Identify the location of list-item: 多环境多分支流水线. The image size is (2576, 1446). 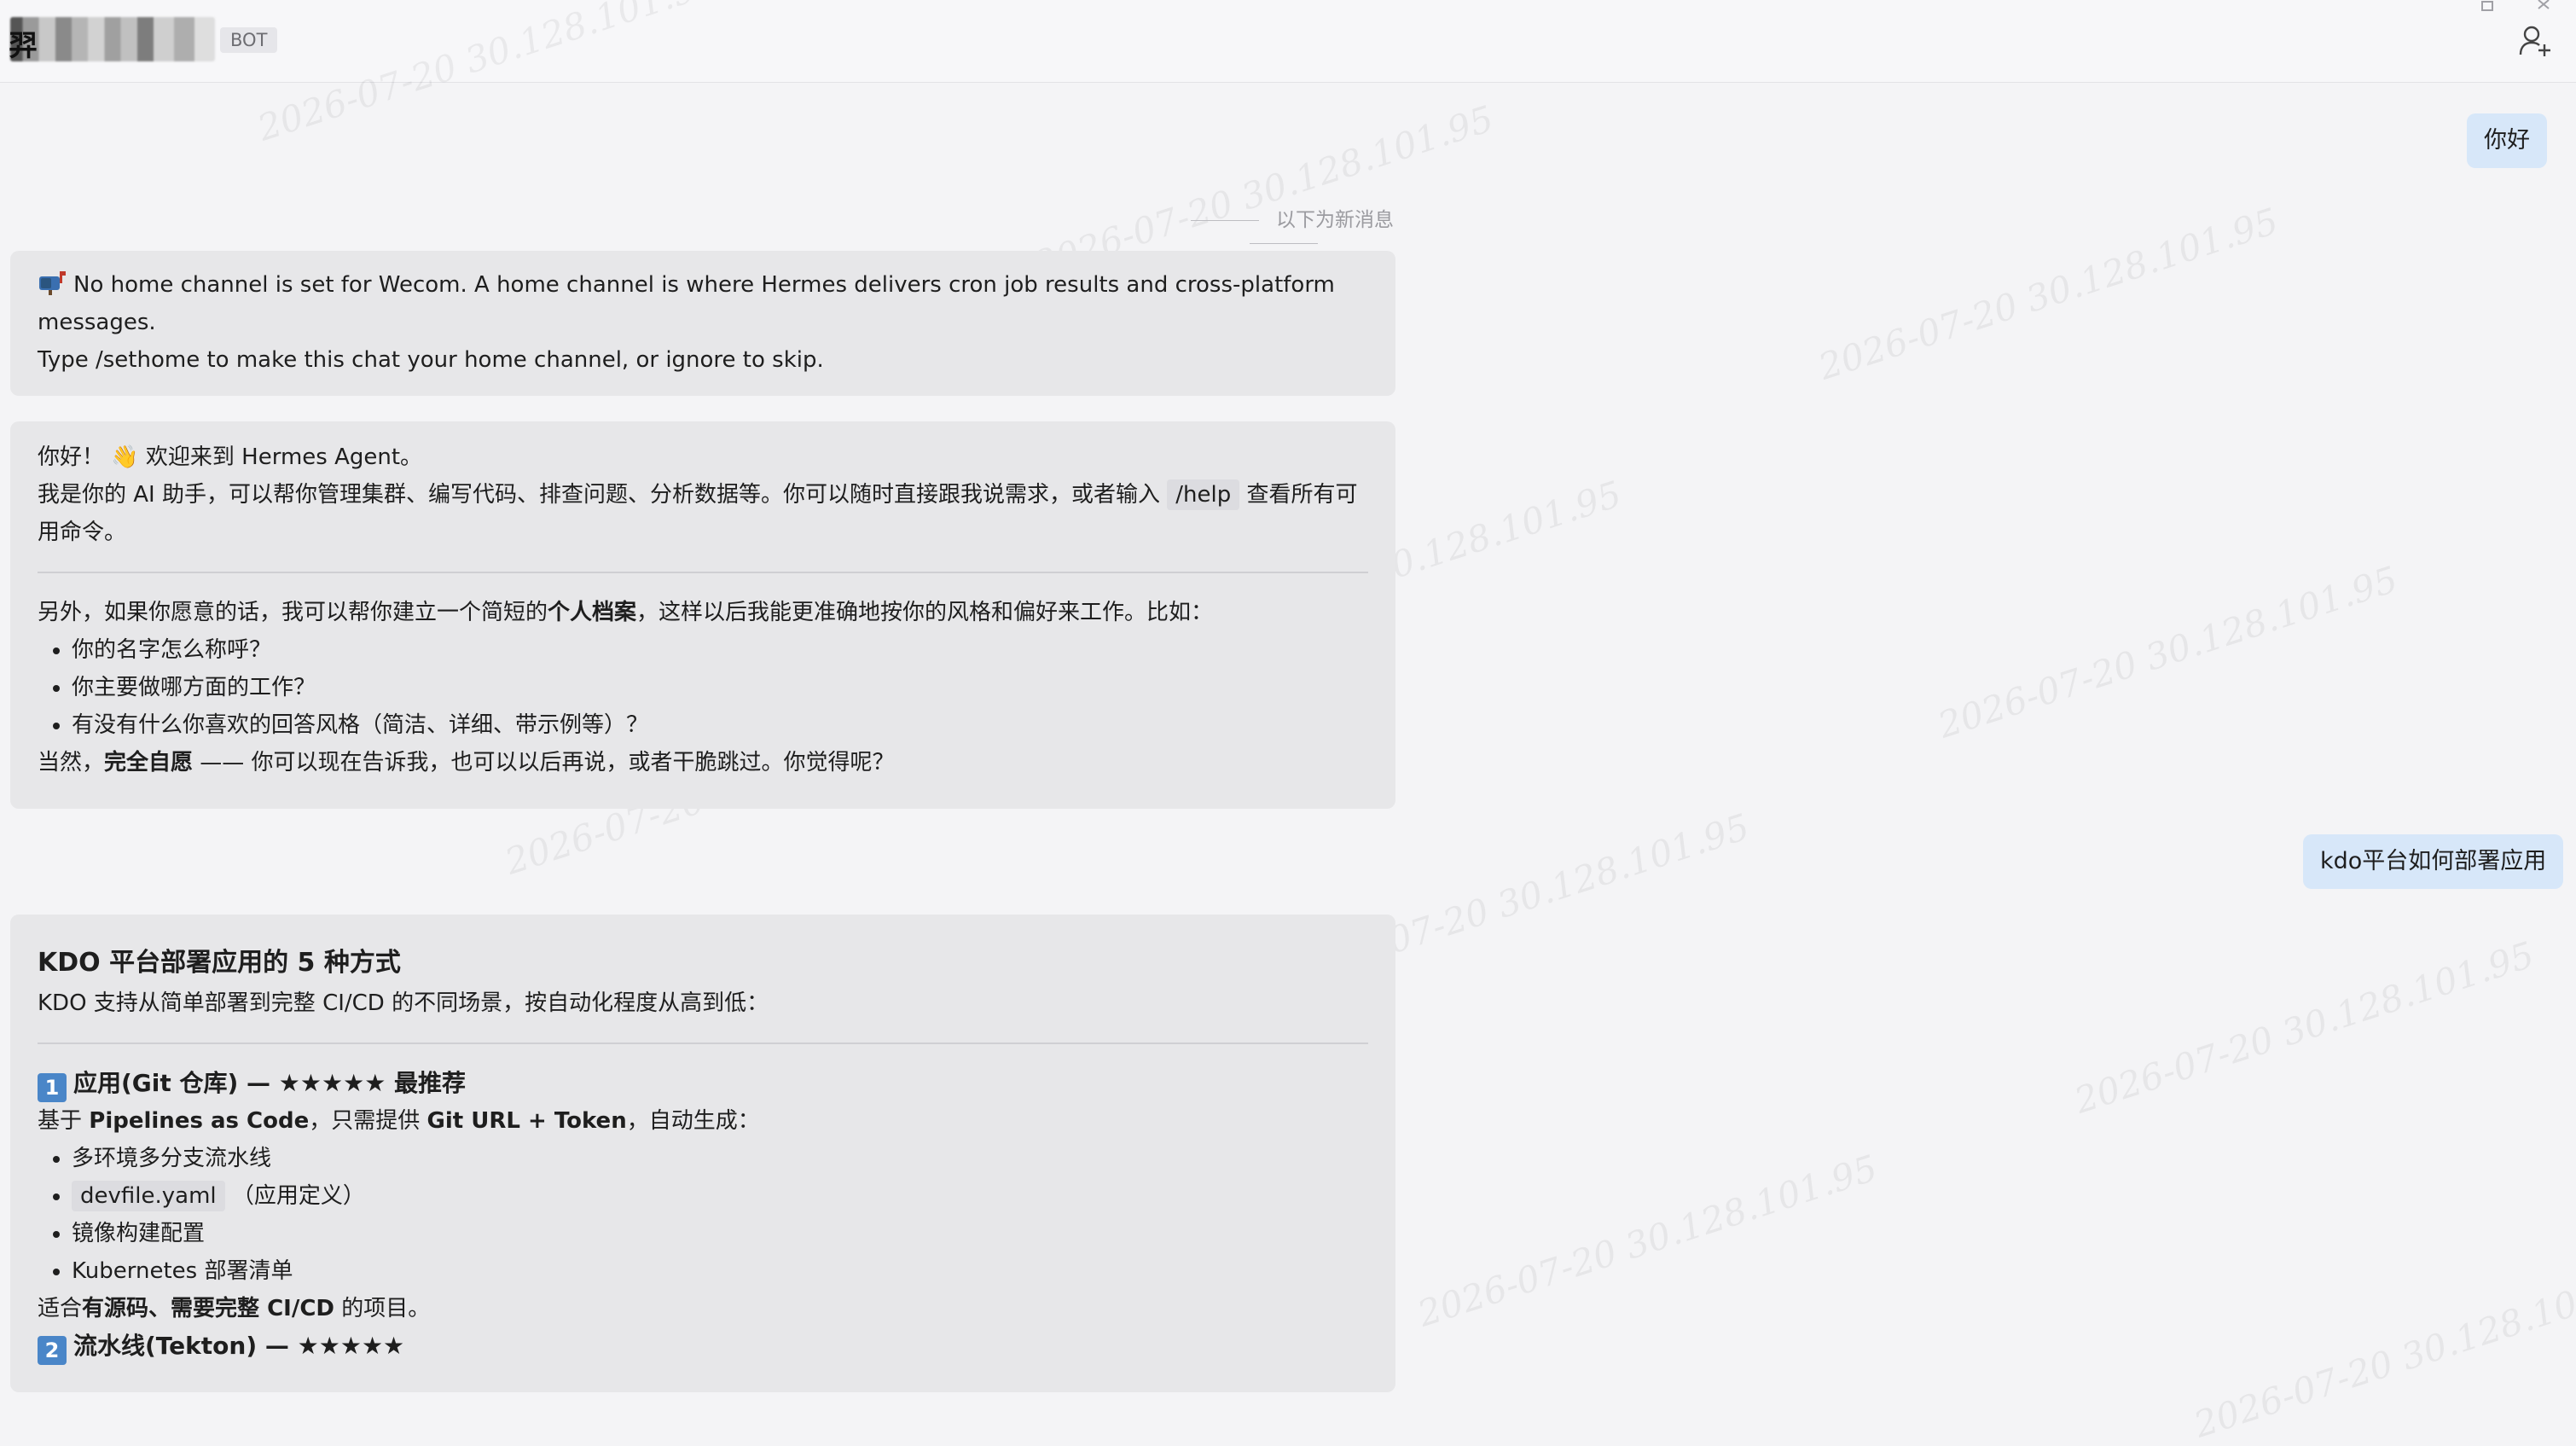
(720, 1159).